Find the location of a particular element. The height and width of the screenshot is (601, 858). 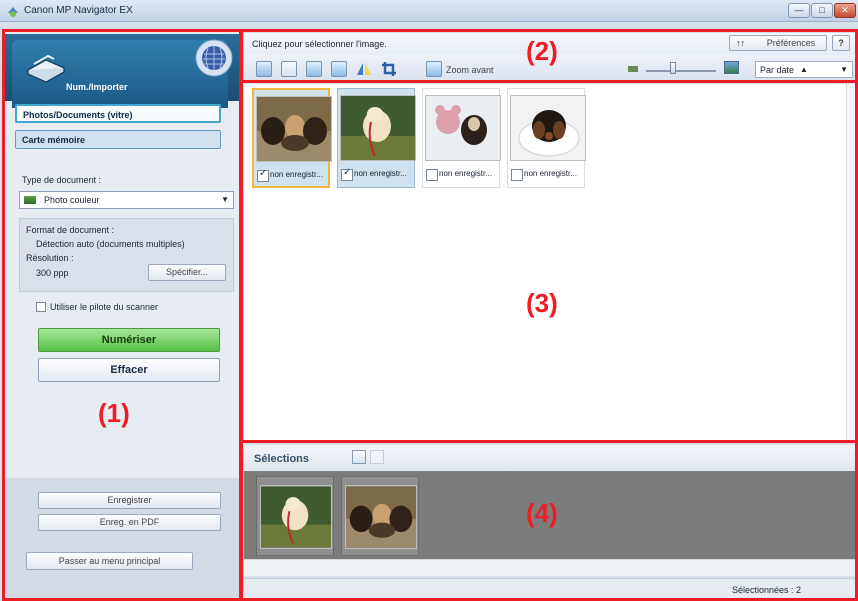

app-logo-icon is located at coordinates (13, 12).